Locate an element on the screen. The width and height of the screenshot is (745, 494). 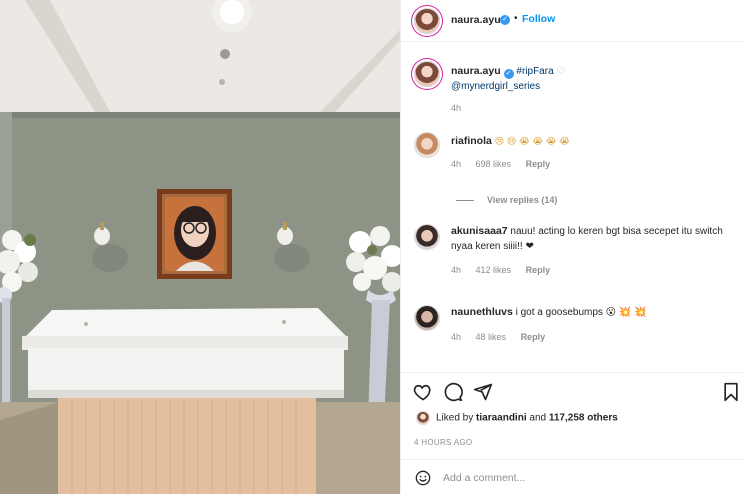
comment-username: riafinola is located at coordinates (471, 141).